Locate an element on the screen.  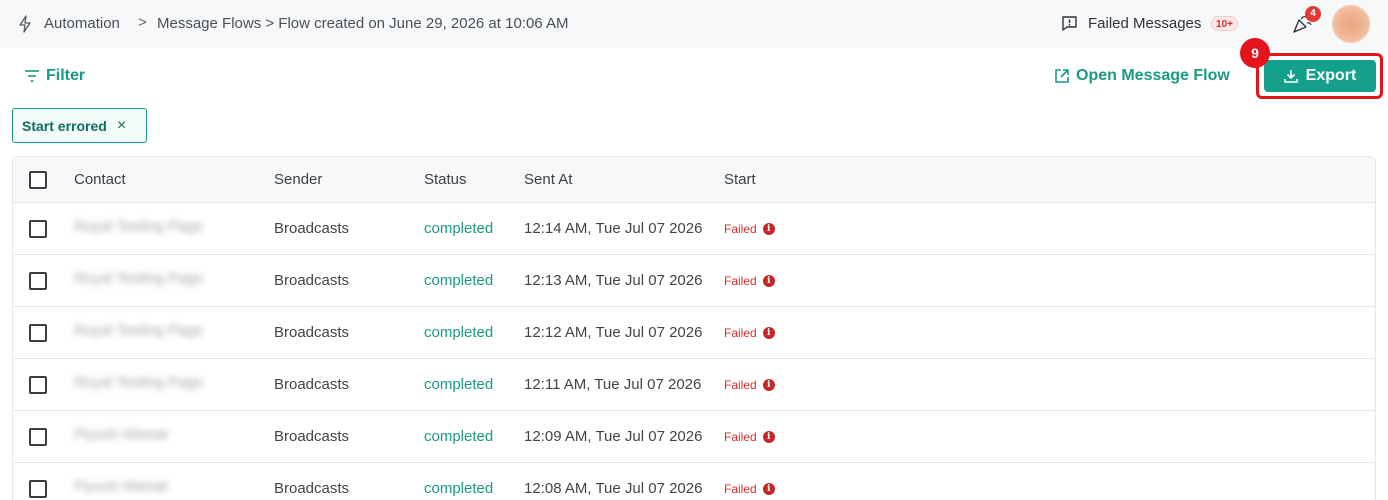
sent-at-cell: 12:08 AM, Tue Jul 07 2026 is located at coordinates (613, 488).